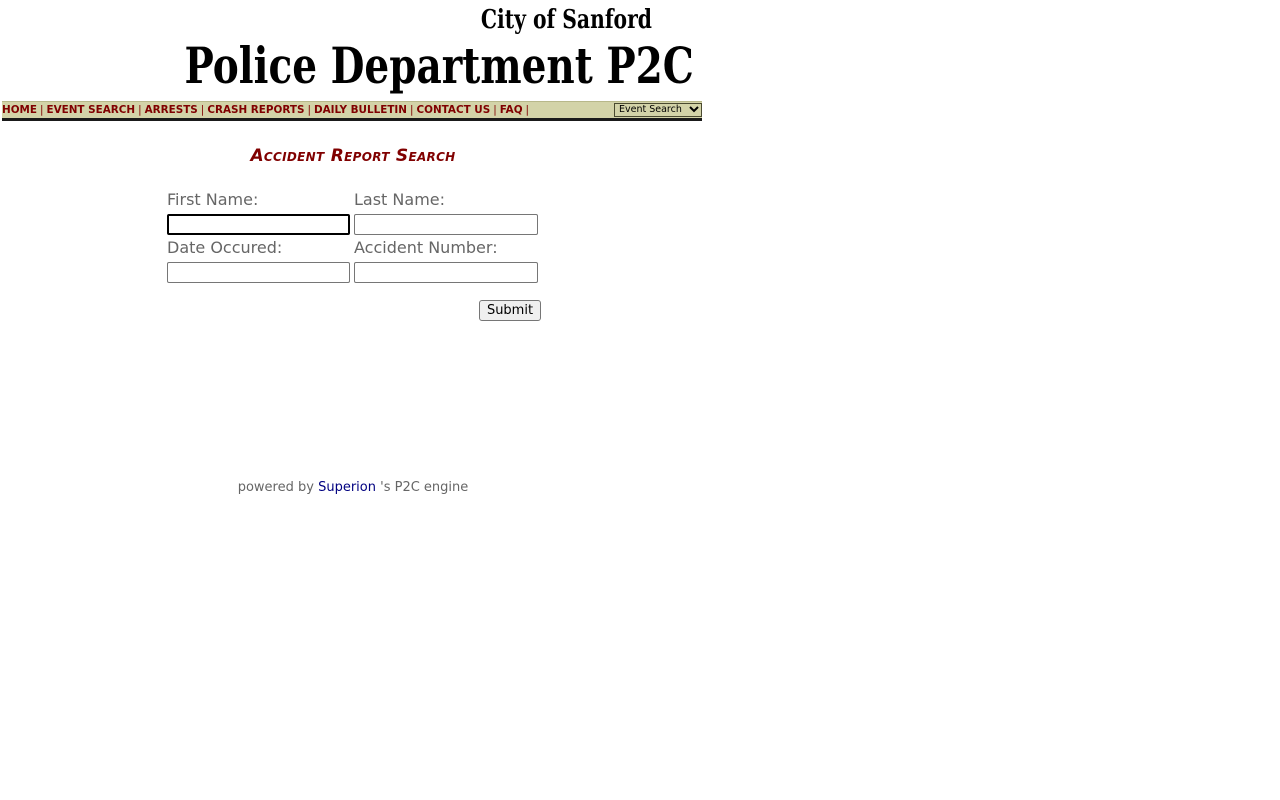 This screenshot has width=1280, height=800. I want to click on submit-button: Submit, so click(510, 310).